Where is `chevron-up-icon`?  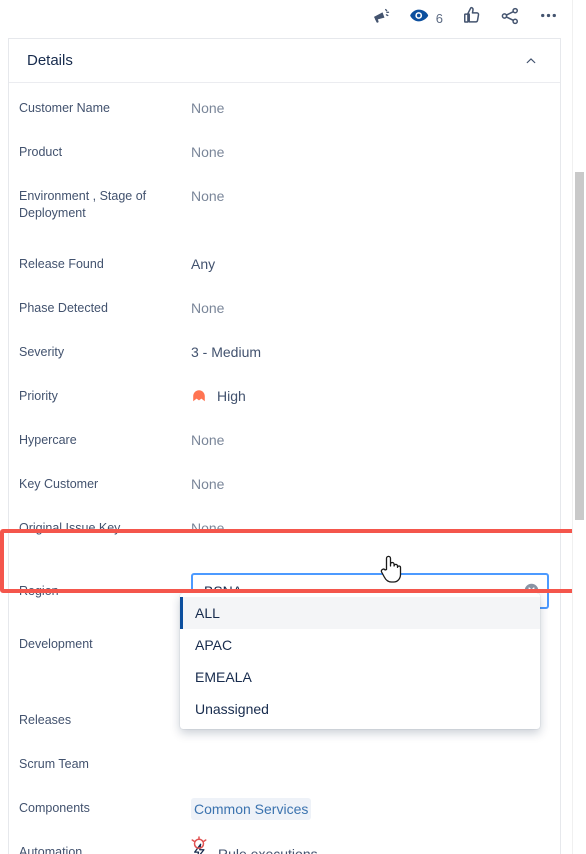 chevron-up-icon is located at coordinates (531, 61).